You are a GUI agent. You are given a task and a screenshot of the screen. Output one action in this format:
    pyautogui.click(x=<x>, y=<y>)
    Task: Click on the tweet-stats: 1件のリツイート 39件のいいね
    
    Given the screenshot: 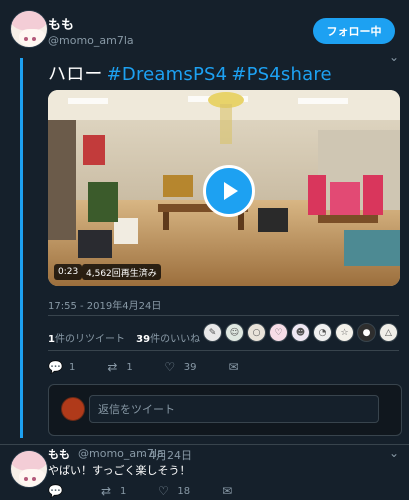 What is the action you would take?
    pyautogui.click(x=124, y=337)
    